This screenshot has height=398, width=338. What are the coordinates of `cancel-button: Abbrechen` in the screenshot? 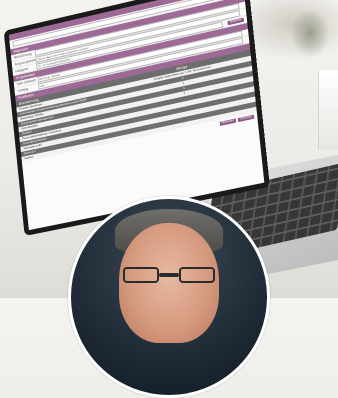 It's located at (227, 122).